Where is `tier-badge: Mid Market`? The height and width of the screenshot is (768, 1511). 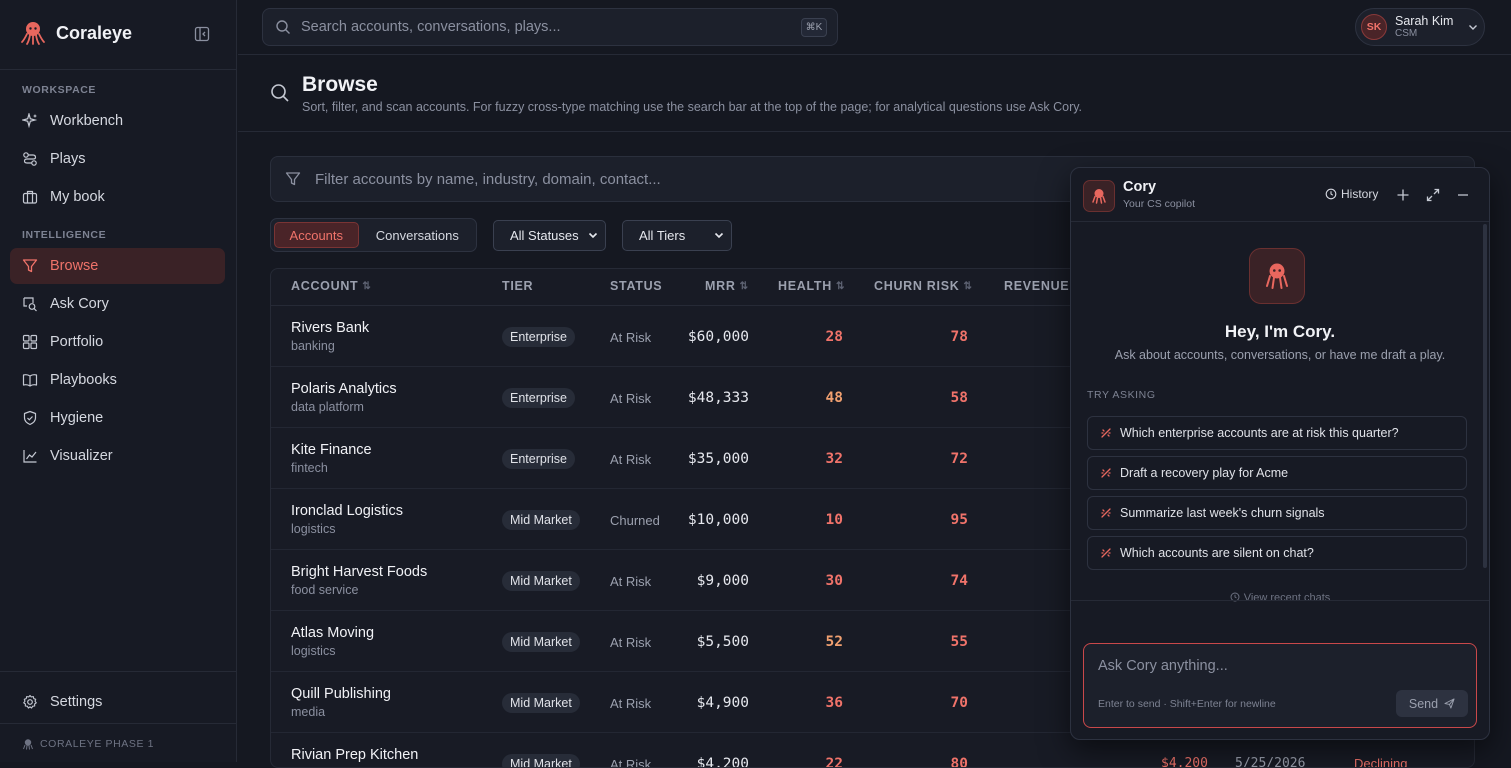 tier-badge: Mid Market is located at coordinates (541, 760).